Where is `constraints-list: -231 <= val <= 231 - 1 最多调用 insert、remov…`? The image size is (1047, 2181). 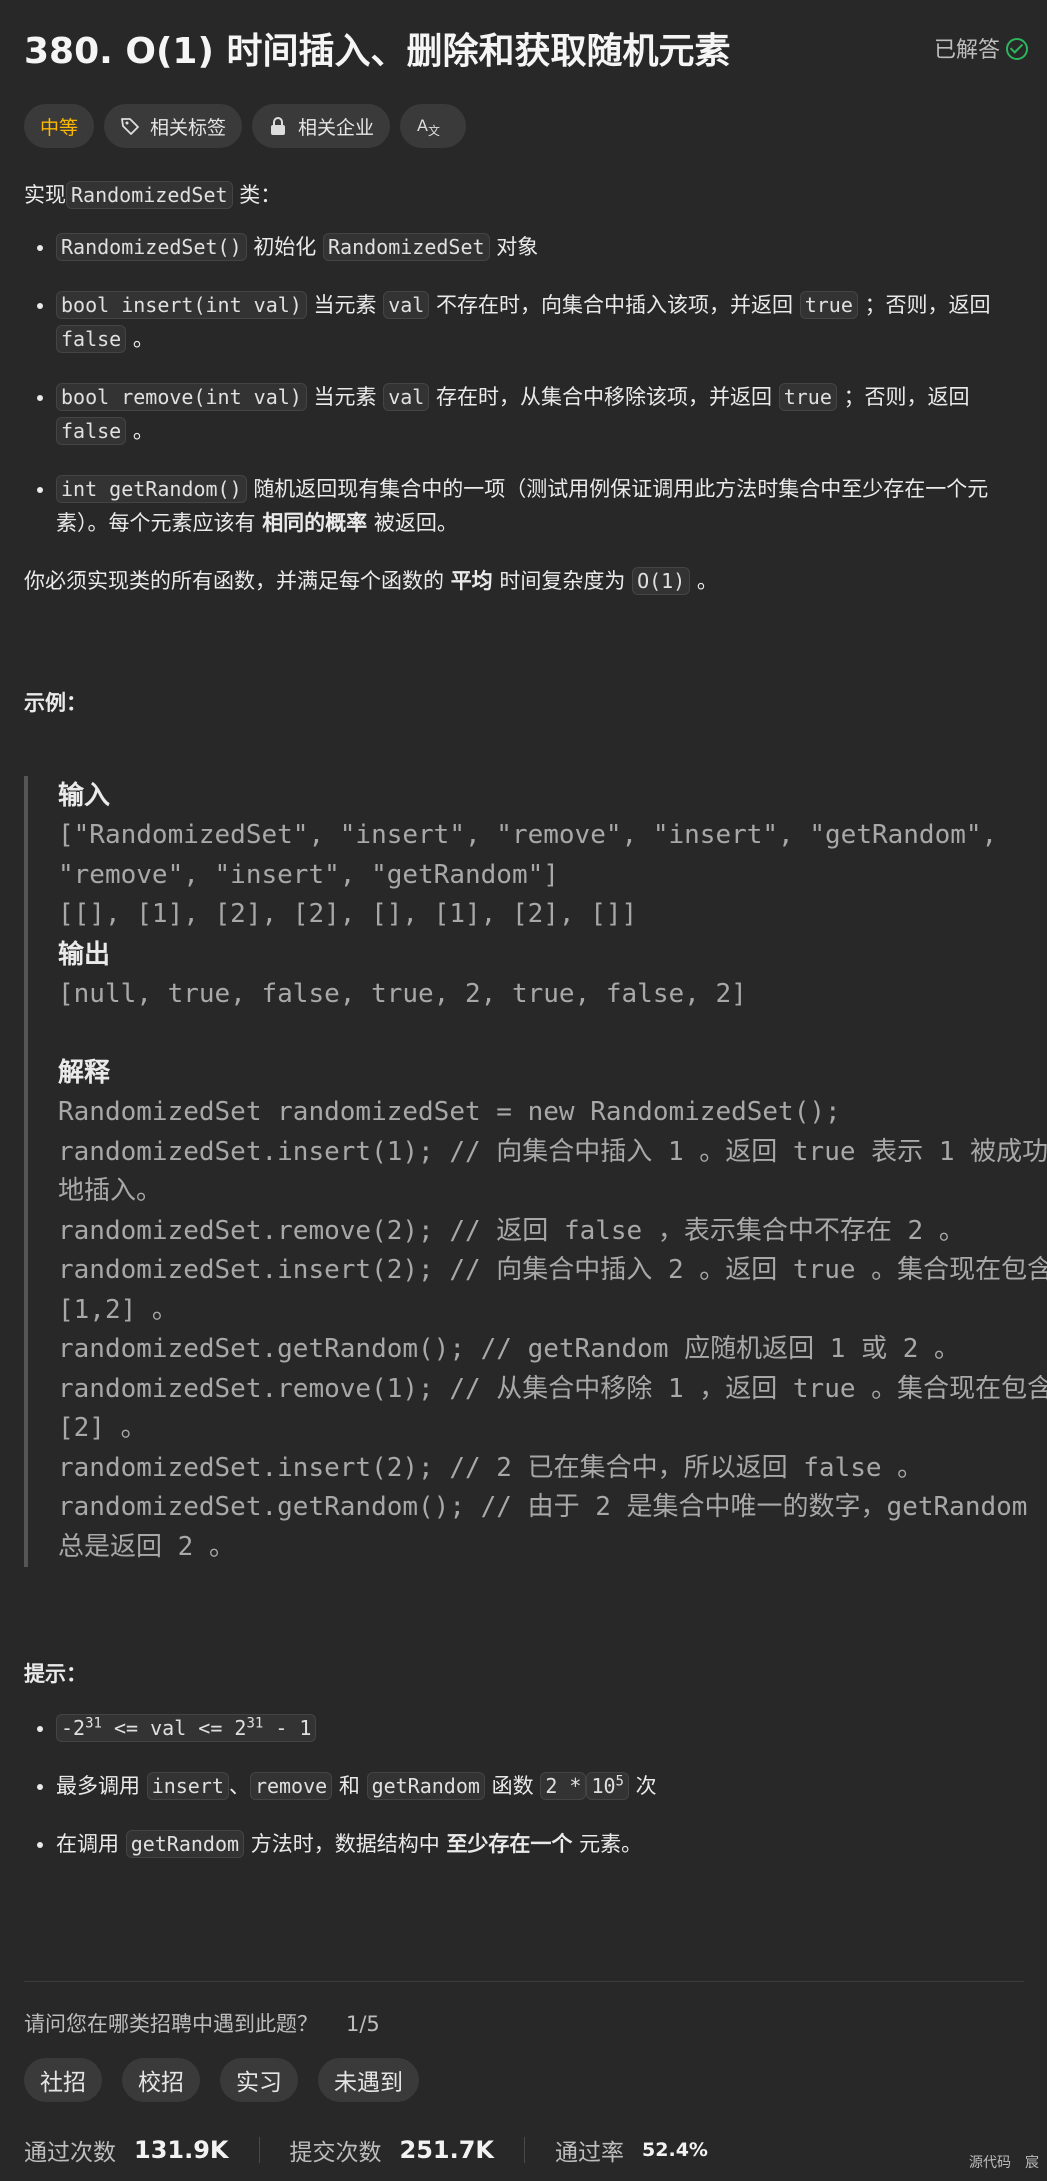 constraints-list: -231 <= val <= 231 - 1 最多调用 insert、remov… is located at coordinates (524, 1786).